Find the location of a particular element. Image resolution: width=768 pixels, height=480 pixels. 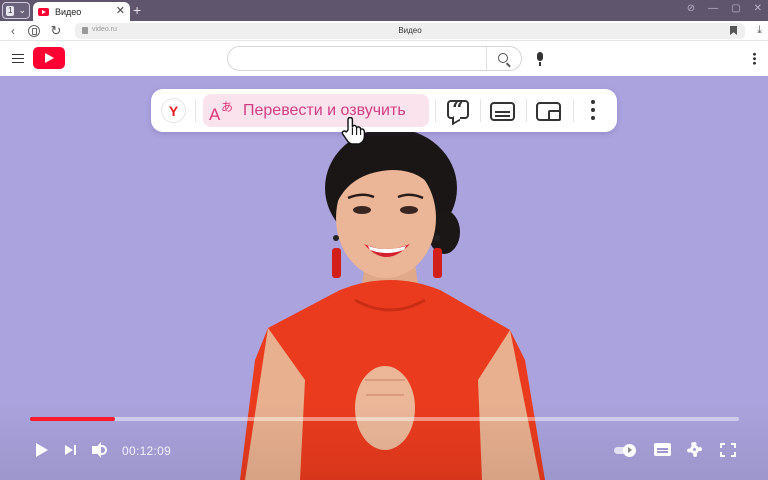

search-divider is located at coordinates (486, 58).